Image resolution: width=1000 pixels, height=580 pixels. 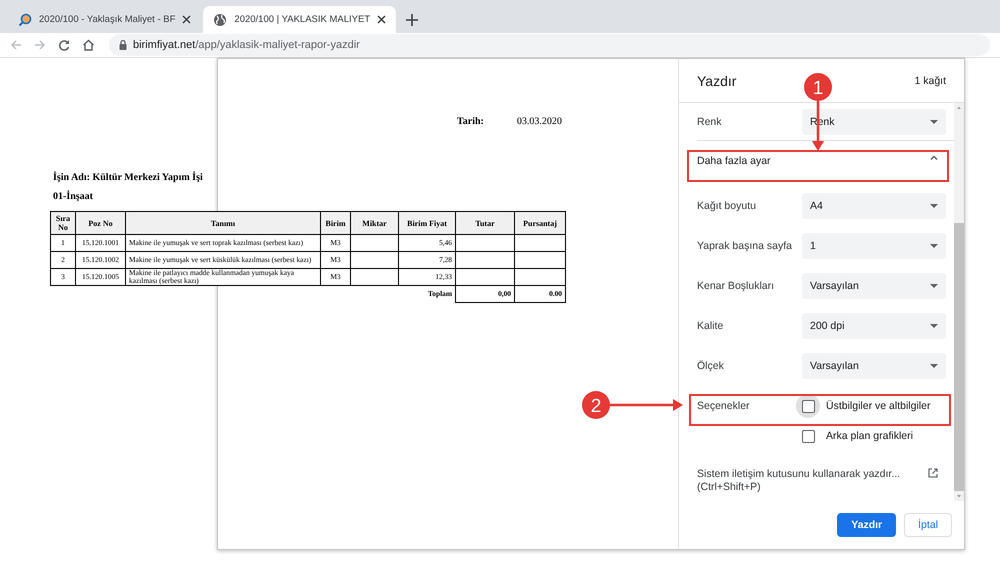 I want to click on date-value: 03.03.2020, so click(x=539, y=121).